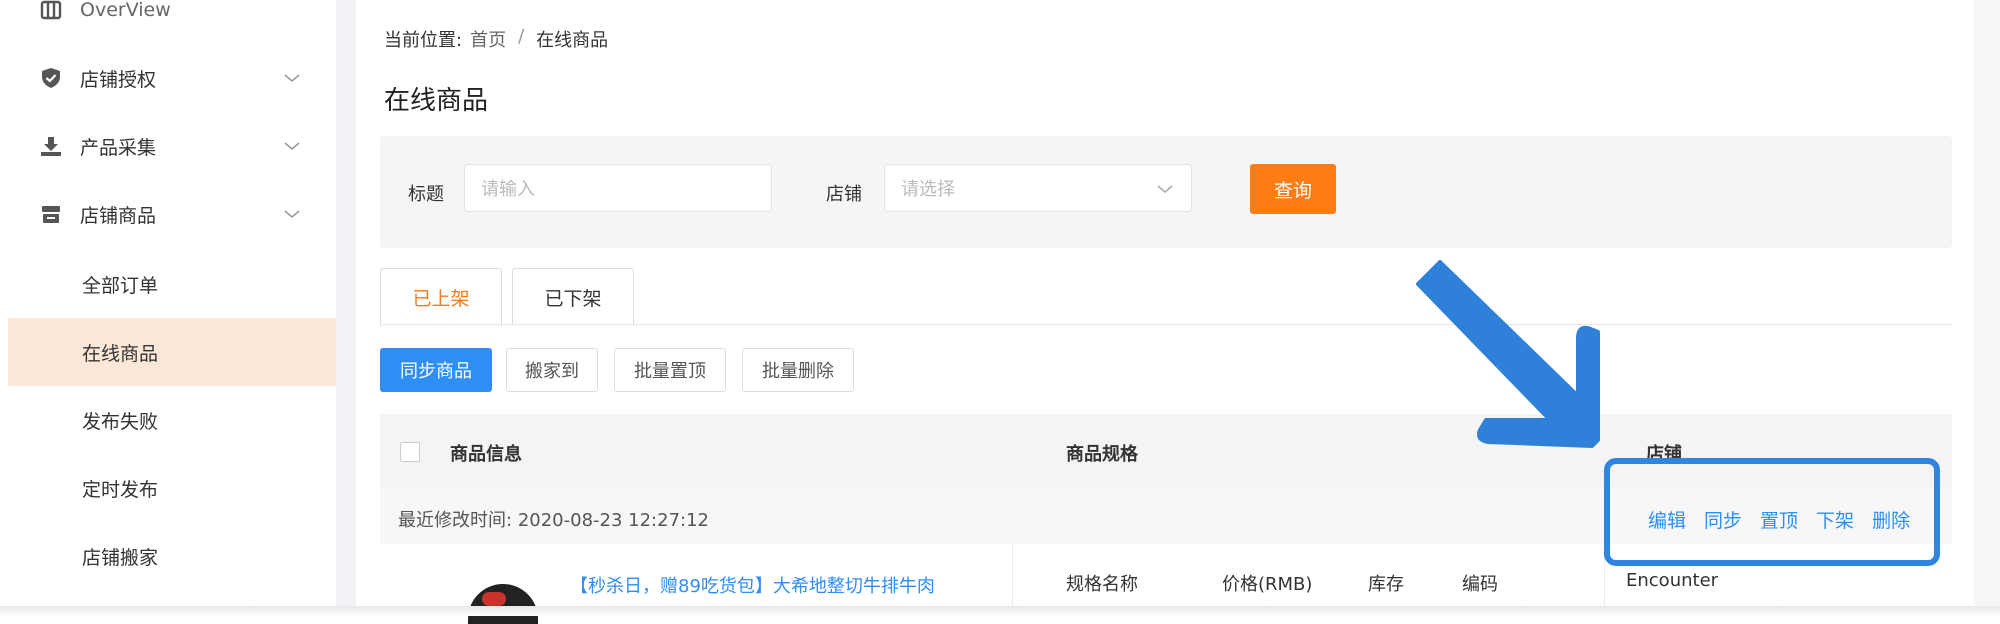 The image size is (2000, 624). What do you see at coordinates (120, 353) in the screenshot?
I see `sidebar-subitem-label: 在线商品` at bounding box center [120, 353].